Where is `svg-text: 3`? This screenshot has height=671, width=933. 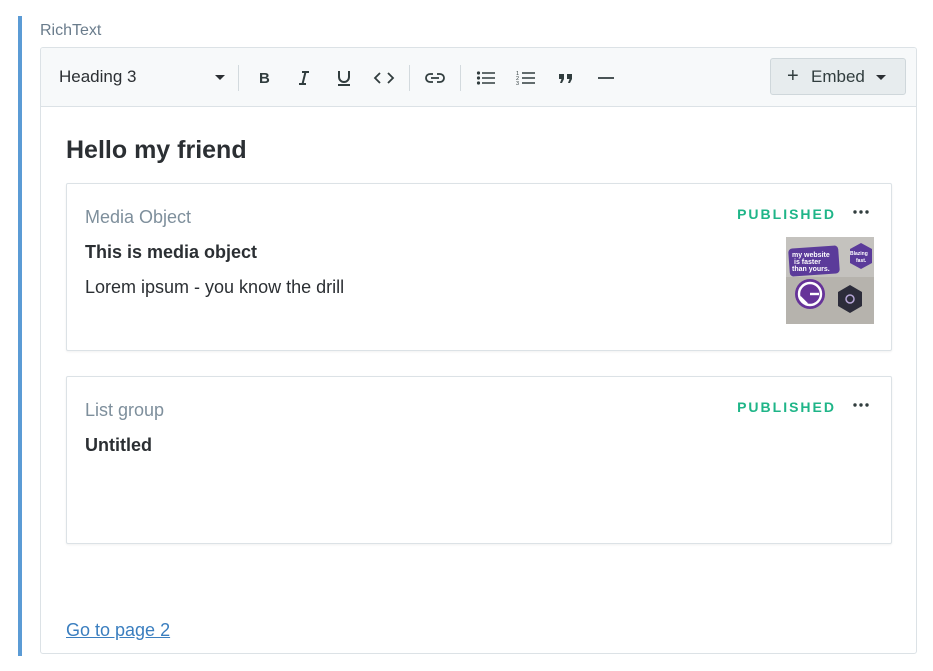 svg-text: 3 is located at coordinates (517, 83).